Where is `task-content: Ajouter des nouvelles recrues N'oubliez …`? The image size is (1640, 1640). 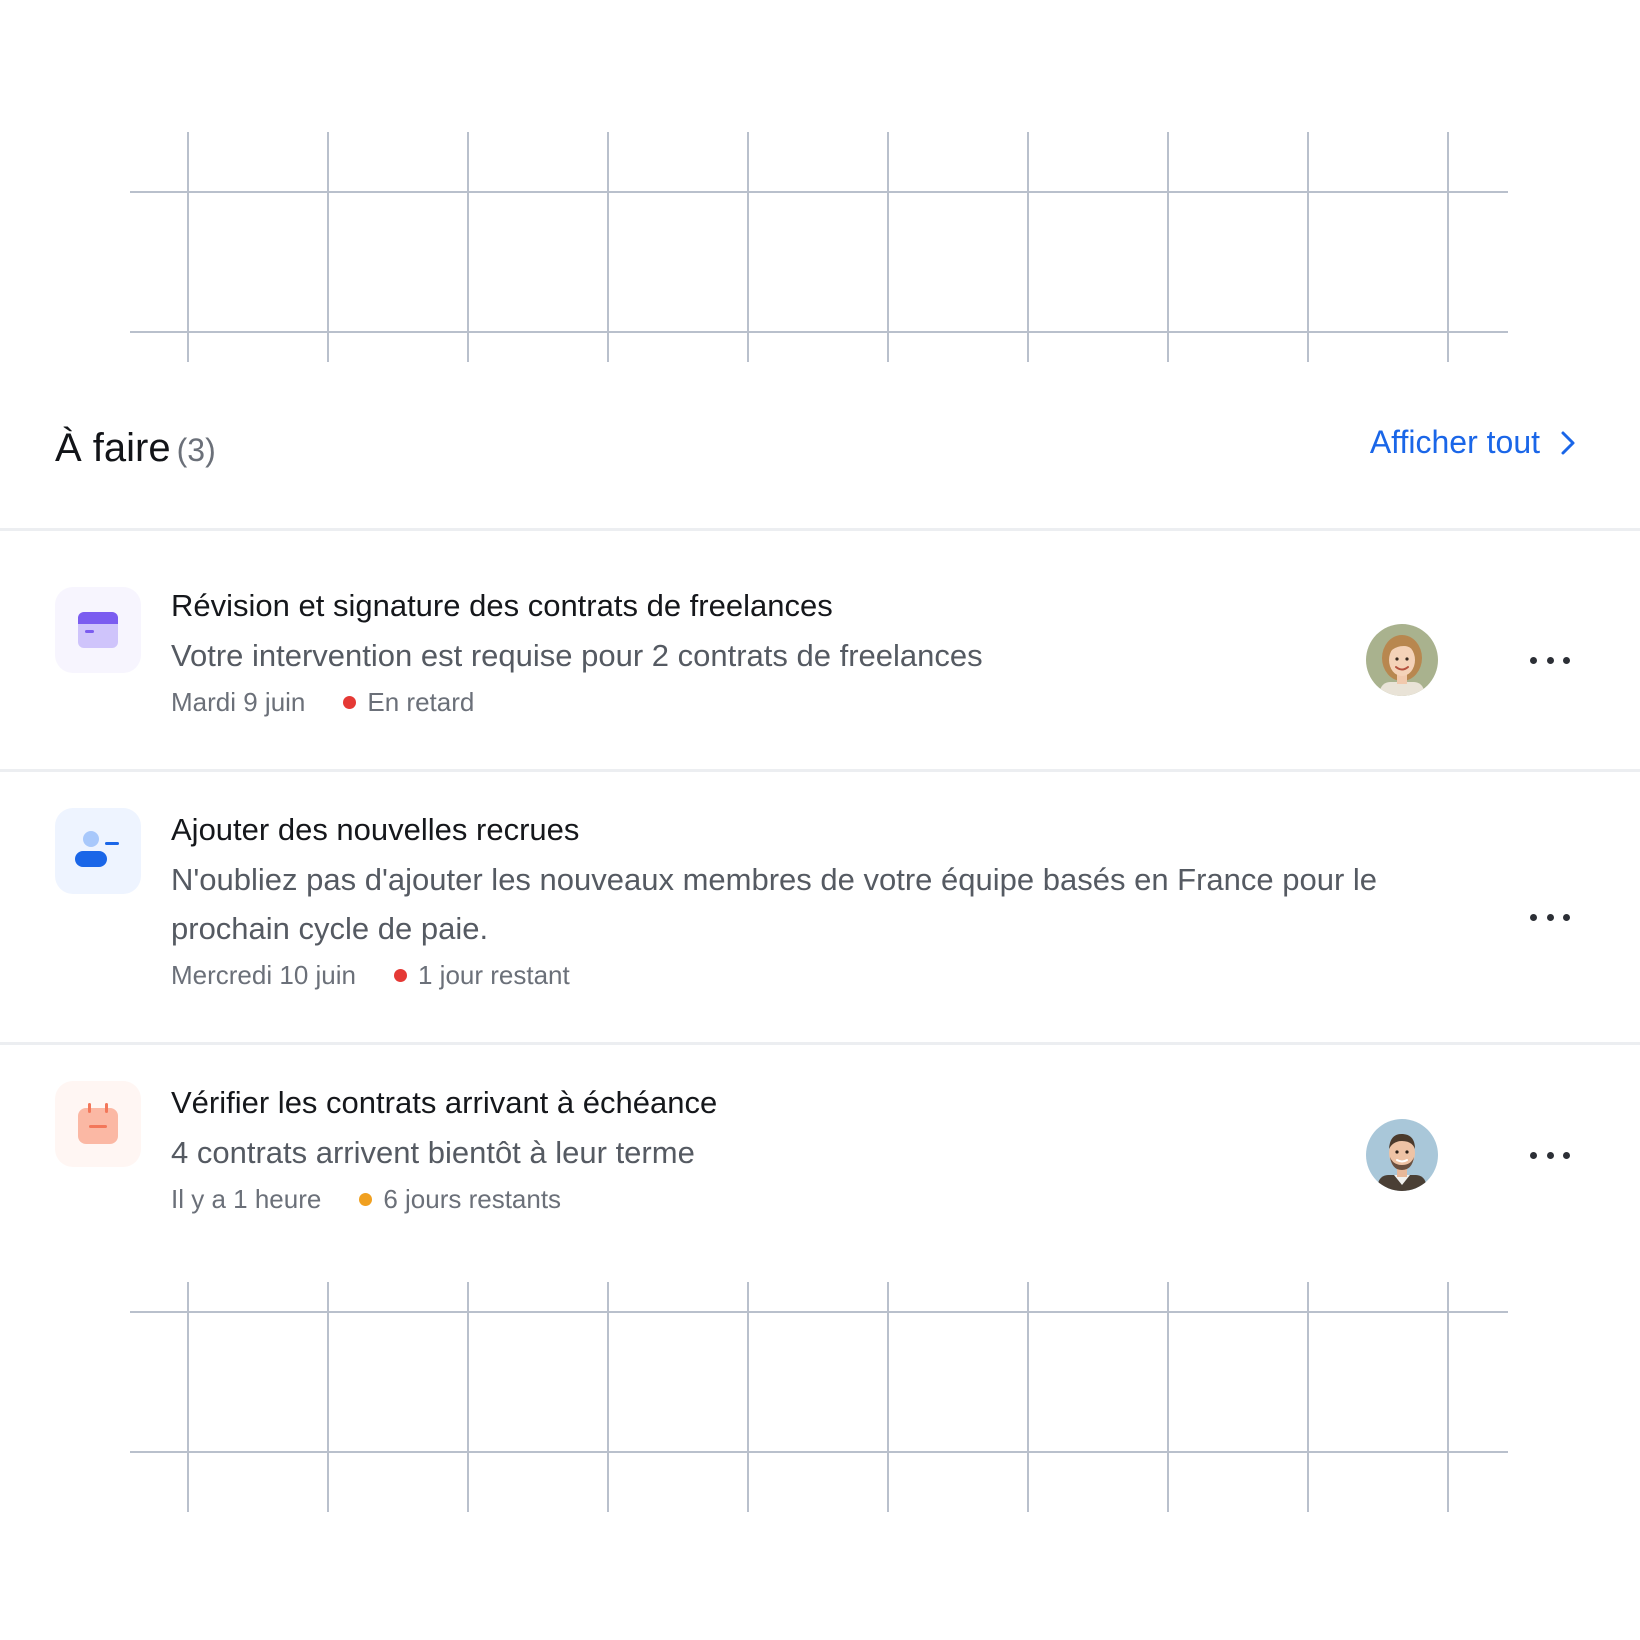 task-content: Ajouter des nouvelles recrues N'oubliez … is located at coordinates (790, 902).